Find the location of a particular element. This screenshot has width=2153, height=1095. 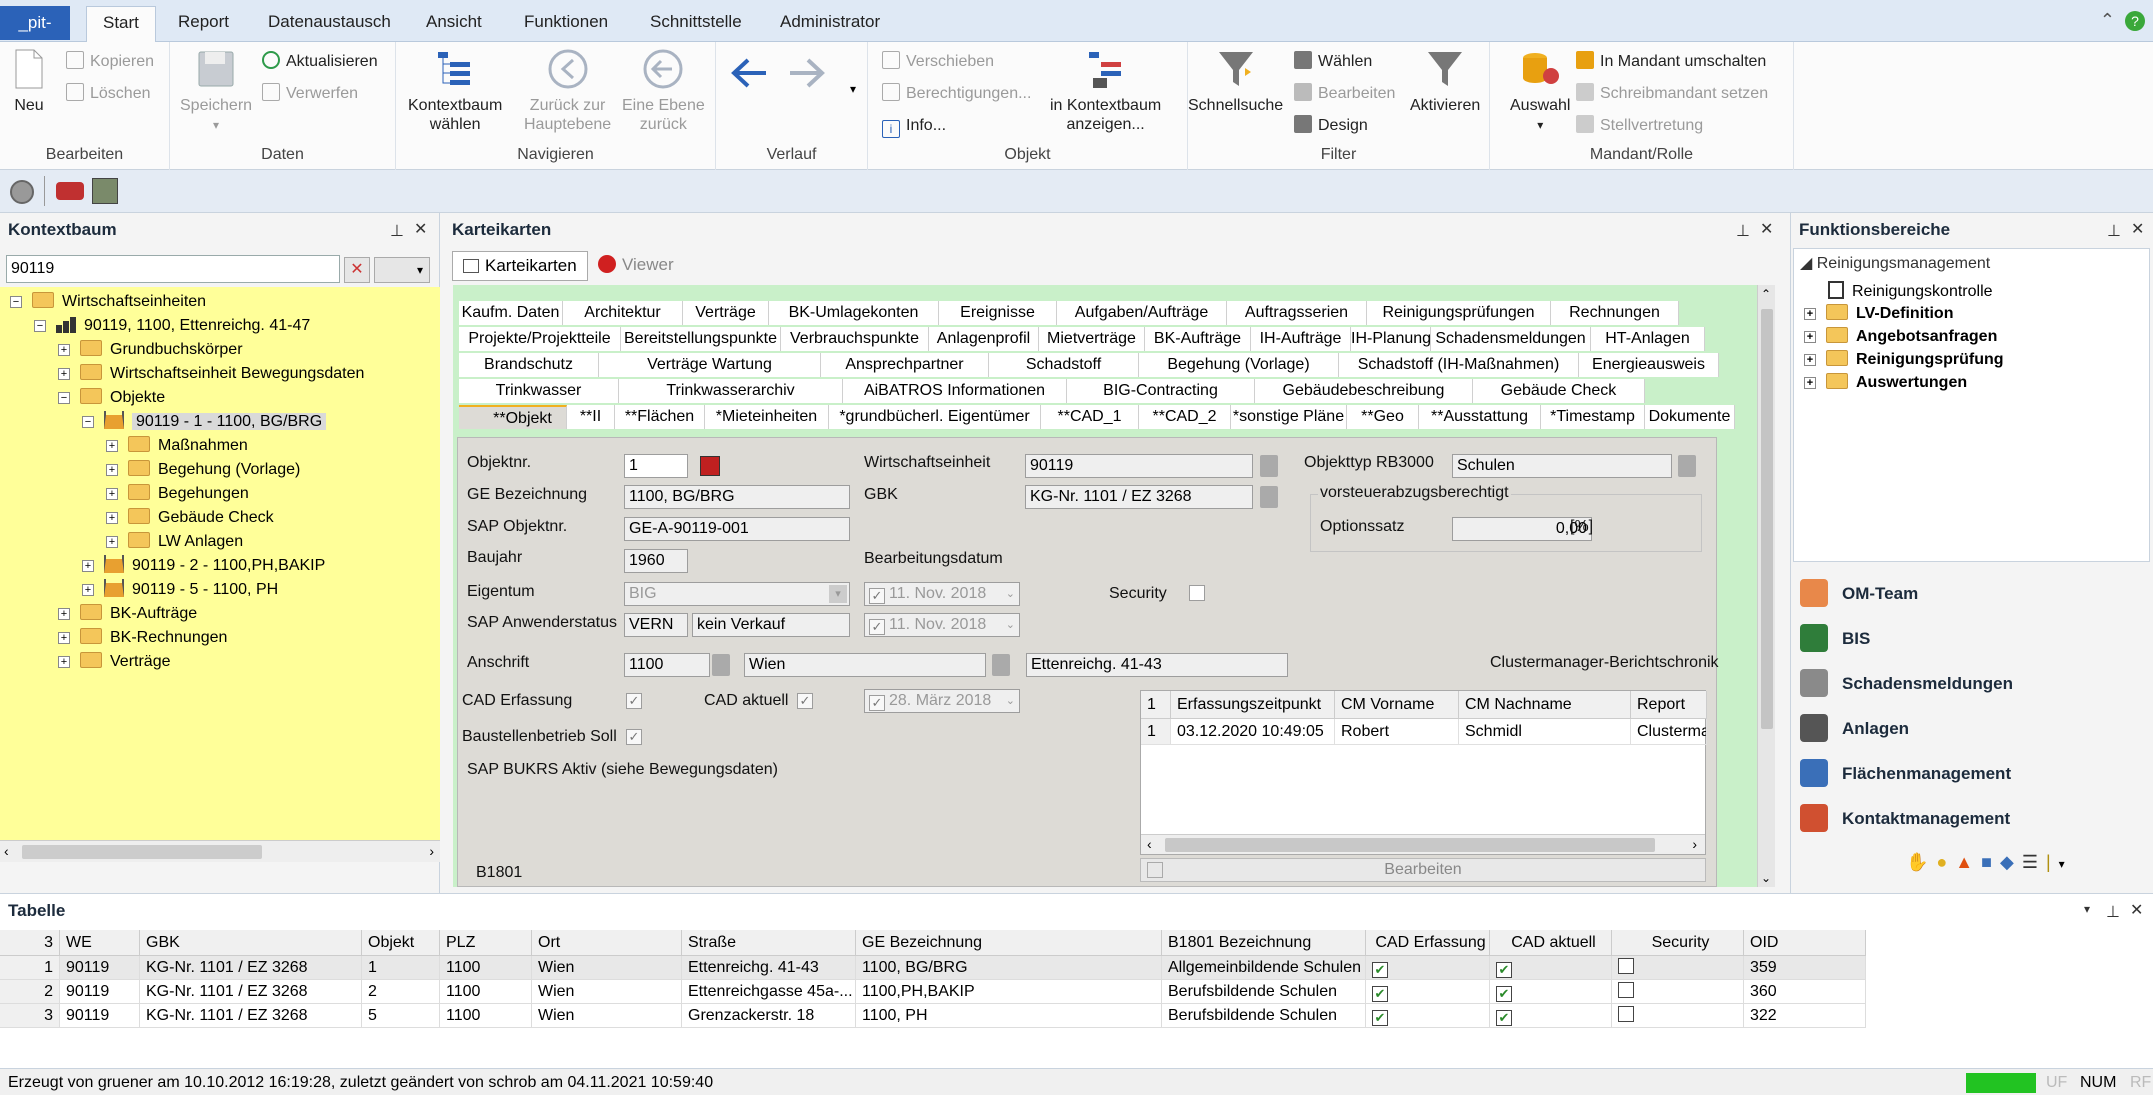

tab-projekte-projektteile: Projekte/Projektteile is located at coordinates (540, 339).